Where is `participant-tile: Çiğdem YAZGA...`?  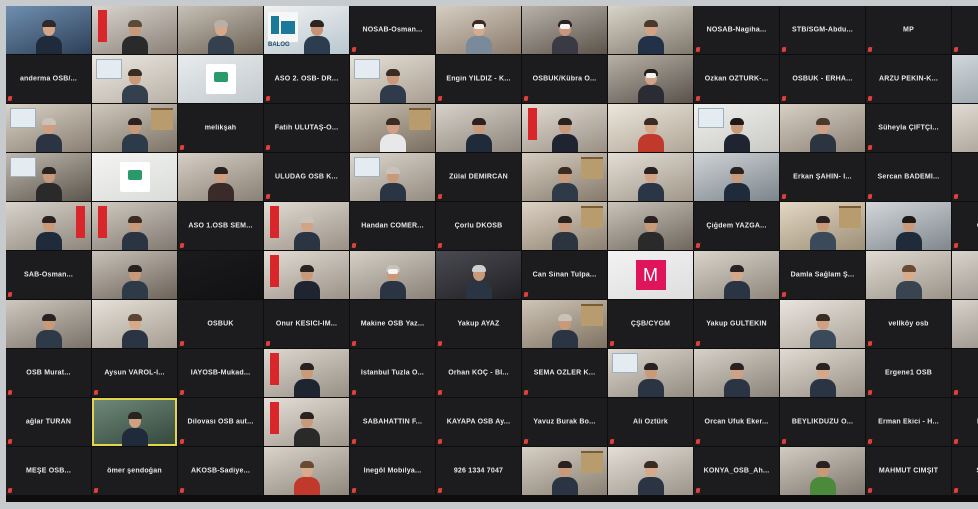
participant-tile: Çiğdem YAZGA... is located at coordinates (736, 226).